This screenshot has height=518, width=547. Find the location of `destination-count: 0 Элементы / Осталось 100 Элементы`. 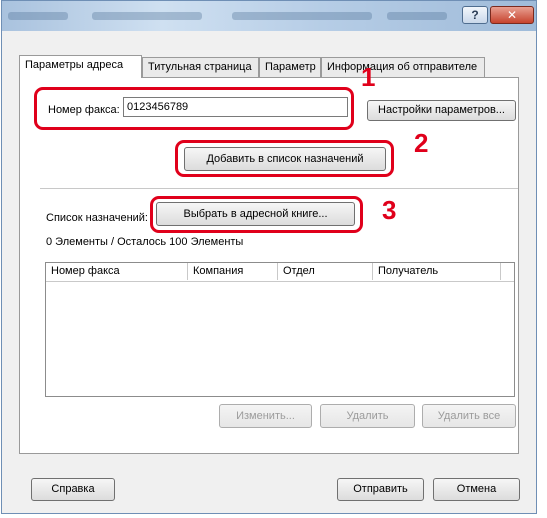

destination-count: 0 Элементы / Осталось 100 Элементы is located at coordinates (145, 242).